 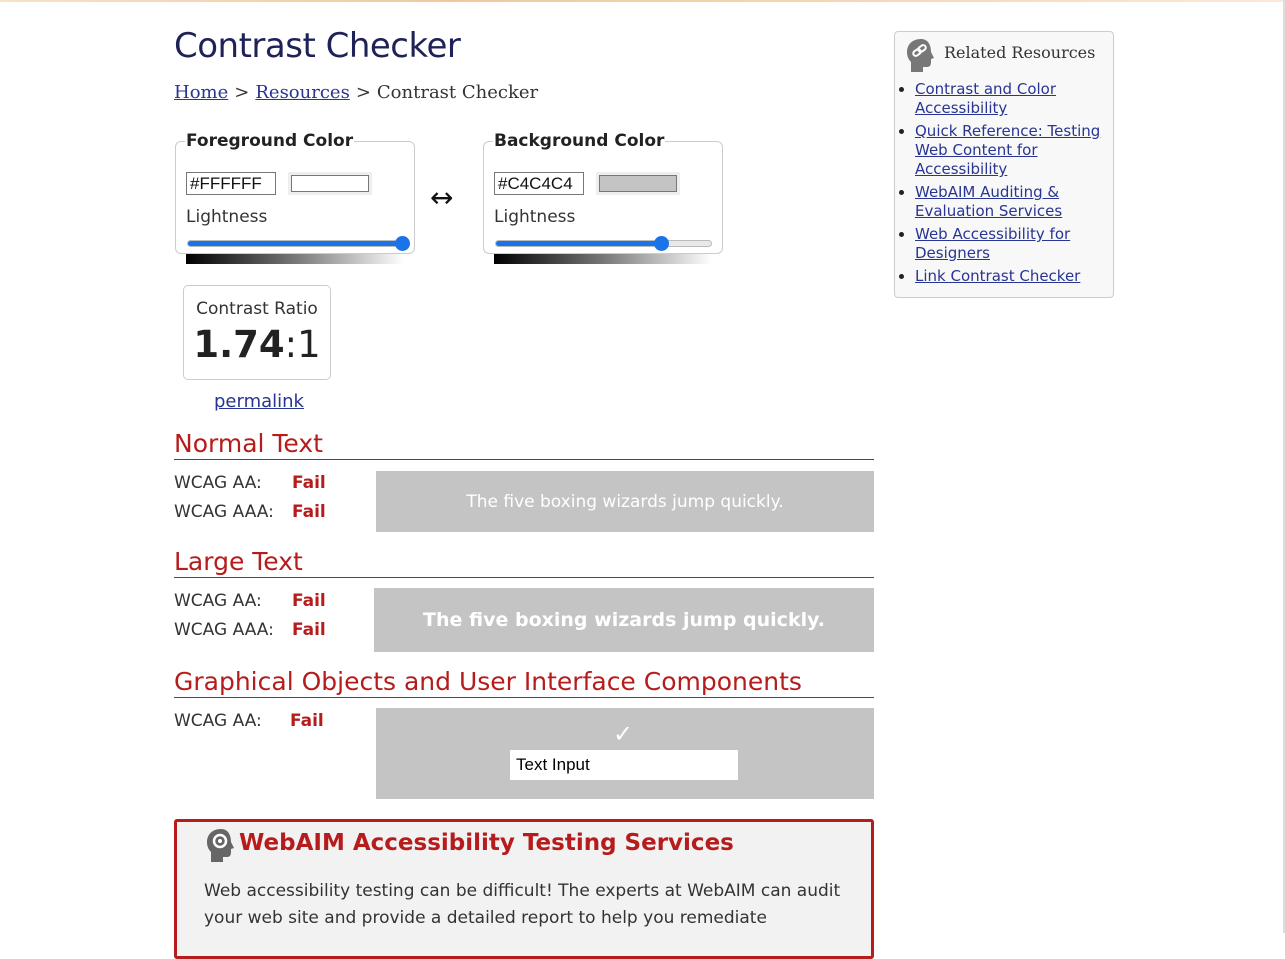 What do you see at coordinates (992, 243) in the screenshot?
I see `resource-link-designers: Web Accessibility for Designers` at bounding box center [992, 243].